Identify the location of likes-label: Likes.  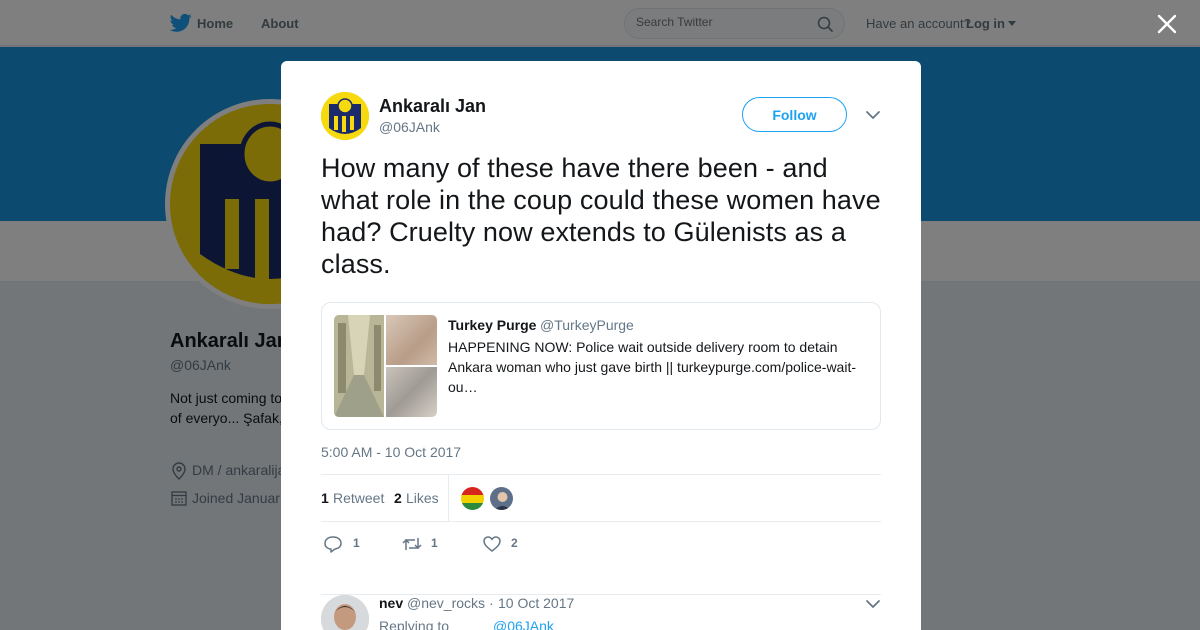
(422, 498).